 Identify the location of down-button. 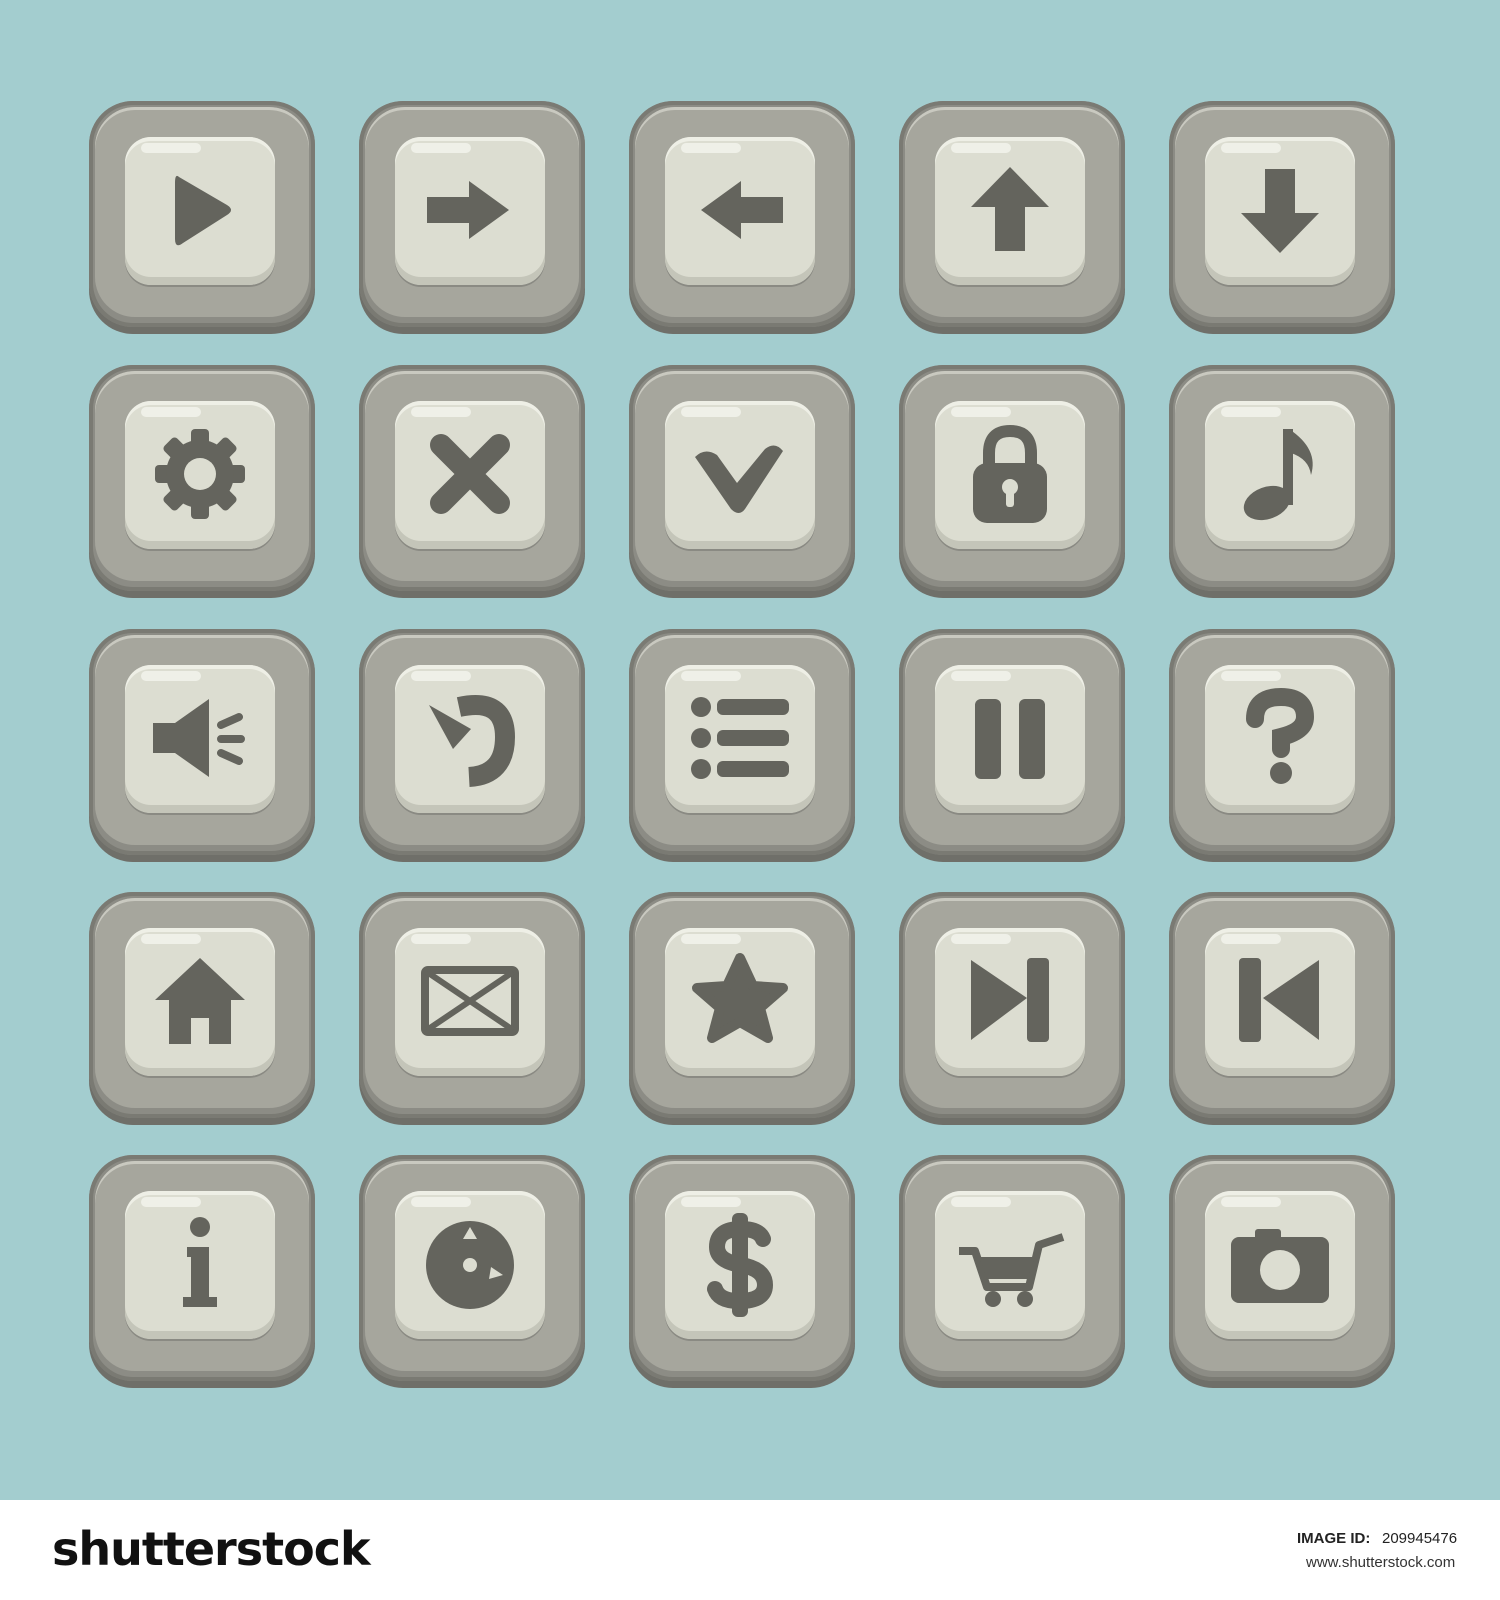
(1282, 214).